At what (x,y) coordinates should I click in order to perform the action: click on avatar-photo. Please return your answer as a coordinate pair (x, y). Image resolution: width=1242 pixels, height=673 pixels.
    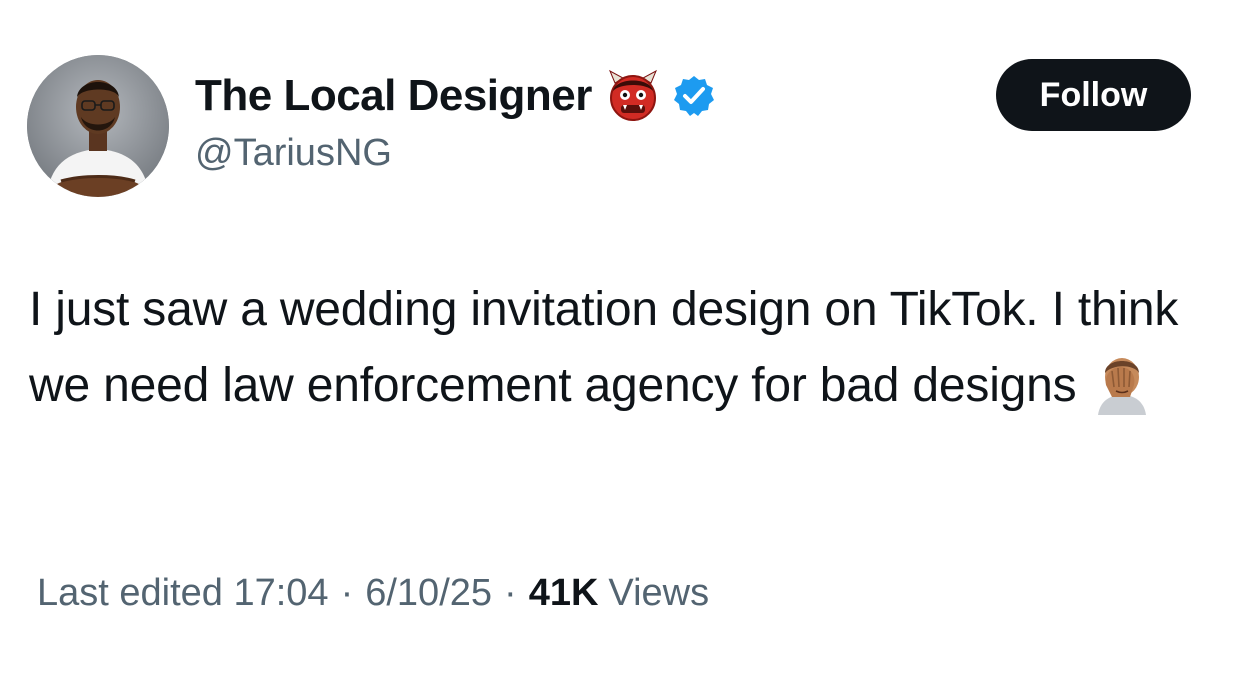
    Looking at the image, I should click on (98, 126).